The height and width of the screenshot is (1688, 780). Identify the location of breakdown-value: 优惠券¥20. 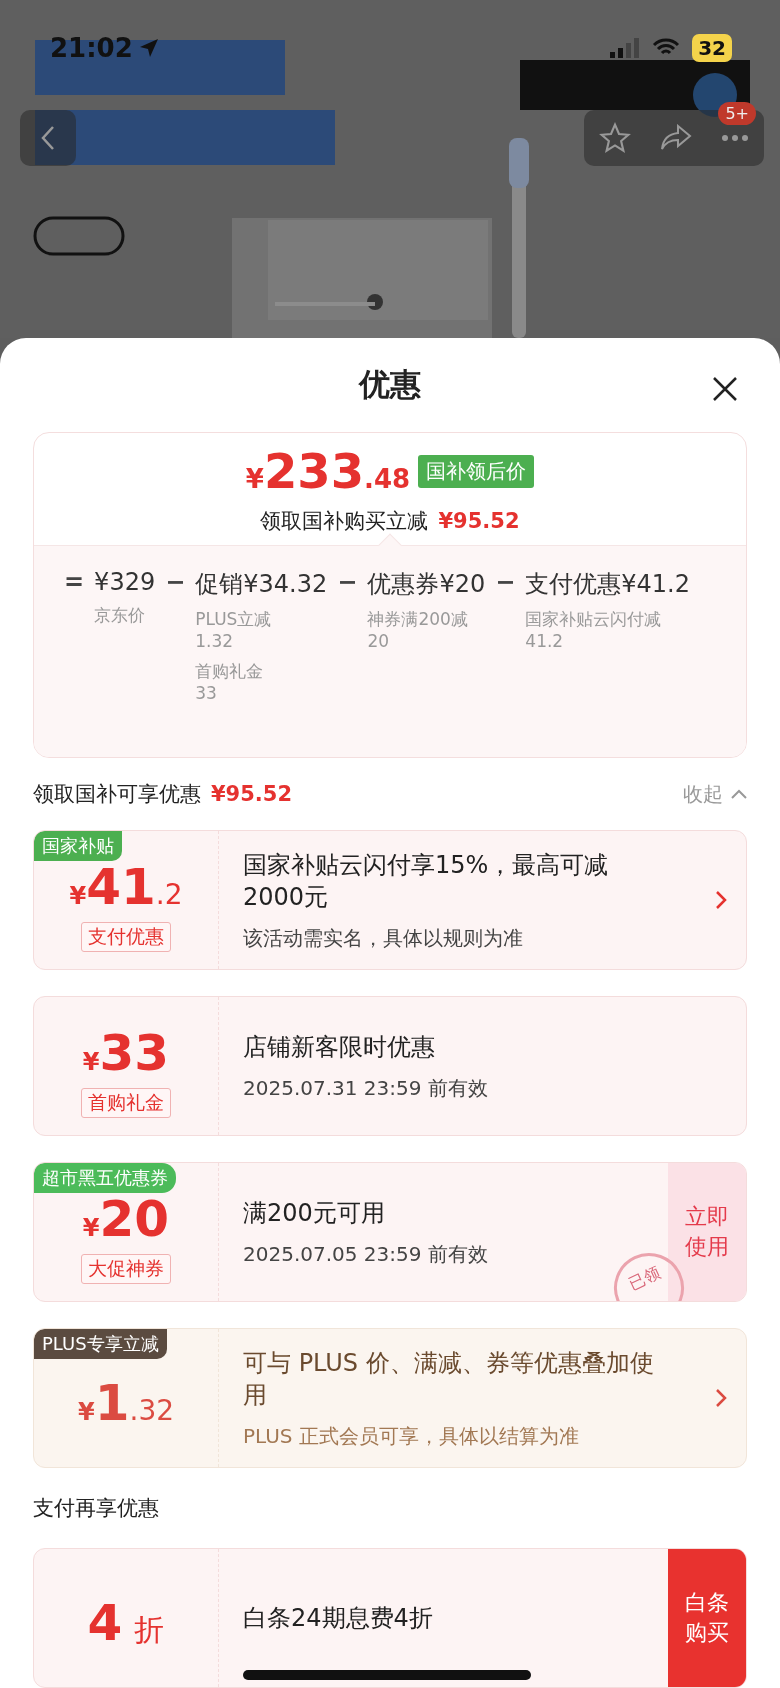
(426, 585).